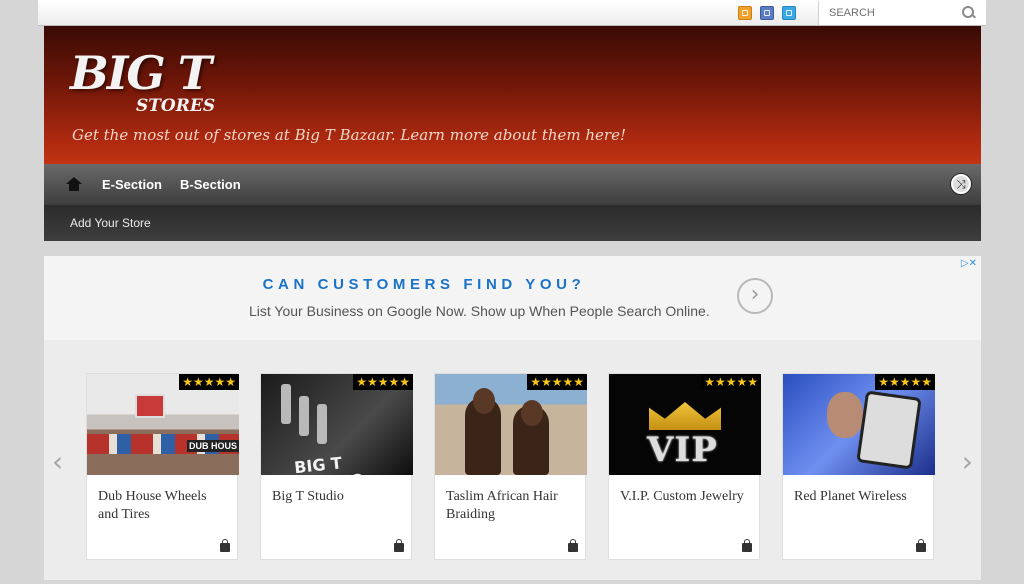 Image resolution: width=1024 pixels, height=584 pixels. I want to click on store-image: DUB HOUS ★★★★★, so click(163, 424).